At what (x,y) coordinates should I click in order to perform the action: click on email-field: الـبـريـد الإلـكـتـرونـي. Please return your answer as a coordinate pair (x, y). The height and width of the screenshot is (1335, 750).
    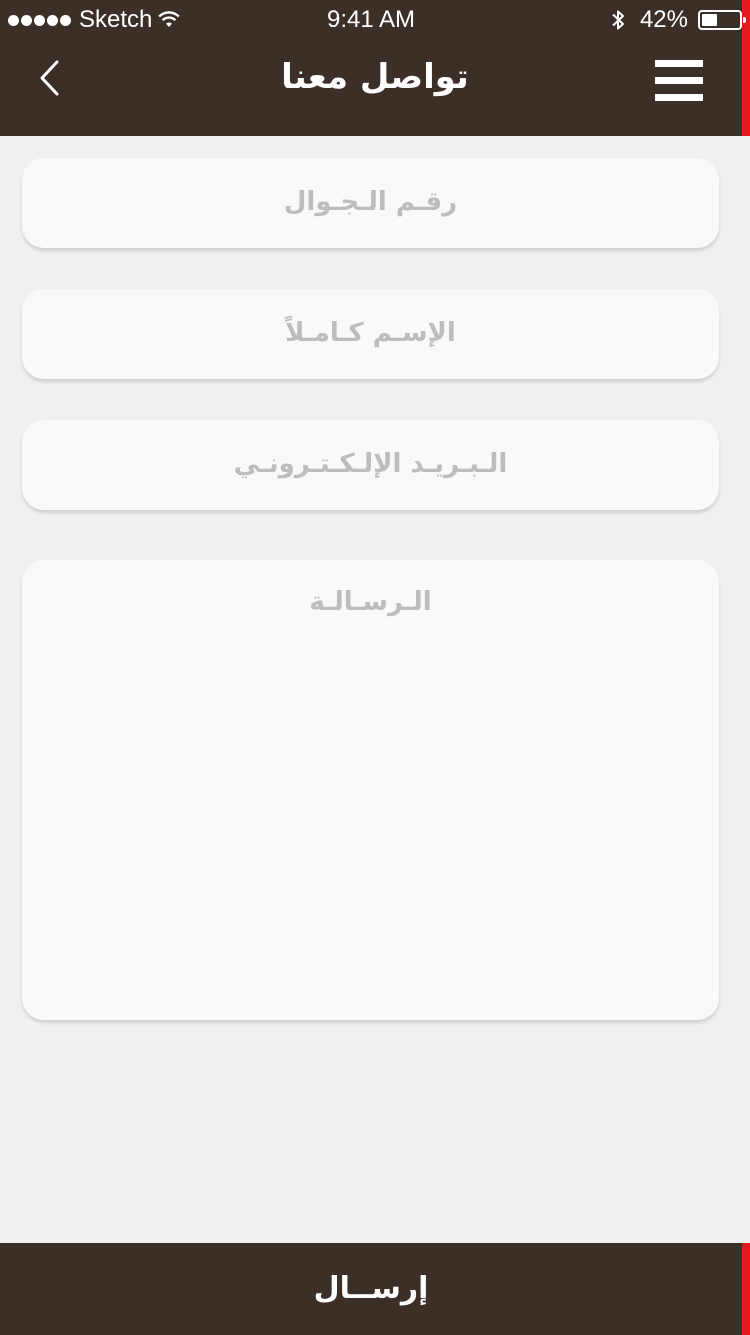
    Looking at the image, I should click on (370, 465).